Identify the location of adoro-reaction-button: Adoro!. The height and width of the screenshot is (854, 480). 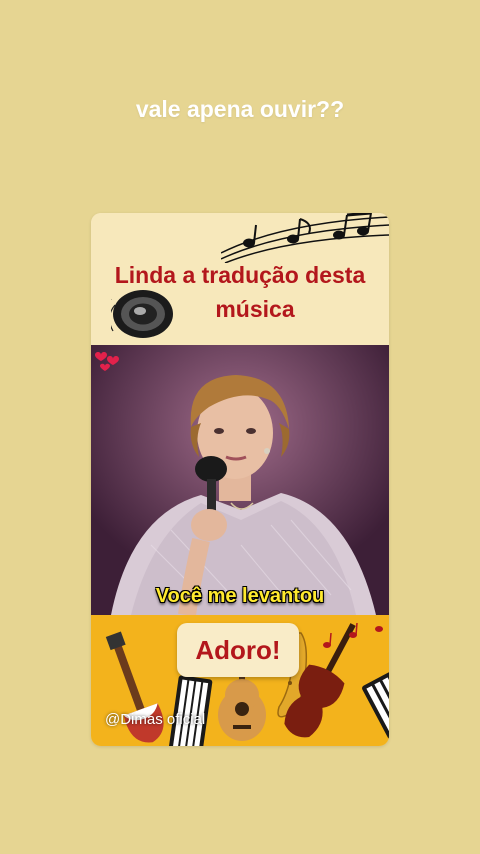
(238, 650).